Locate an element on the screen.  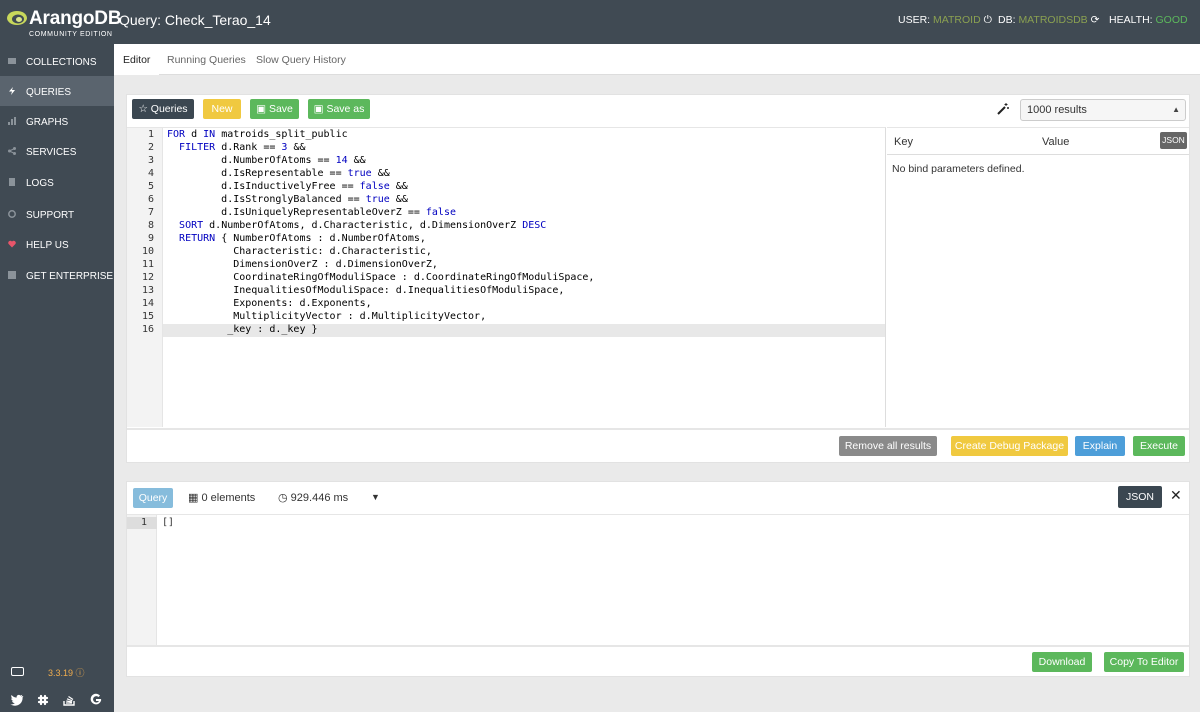
refresh-icon: ⟳ is located at coordinates (1095, 20).